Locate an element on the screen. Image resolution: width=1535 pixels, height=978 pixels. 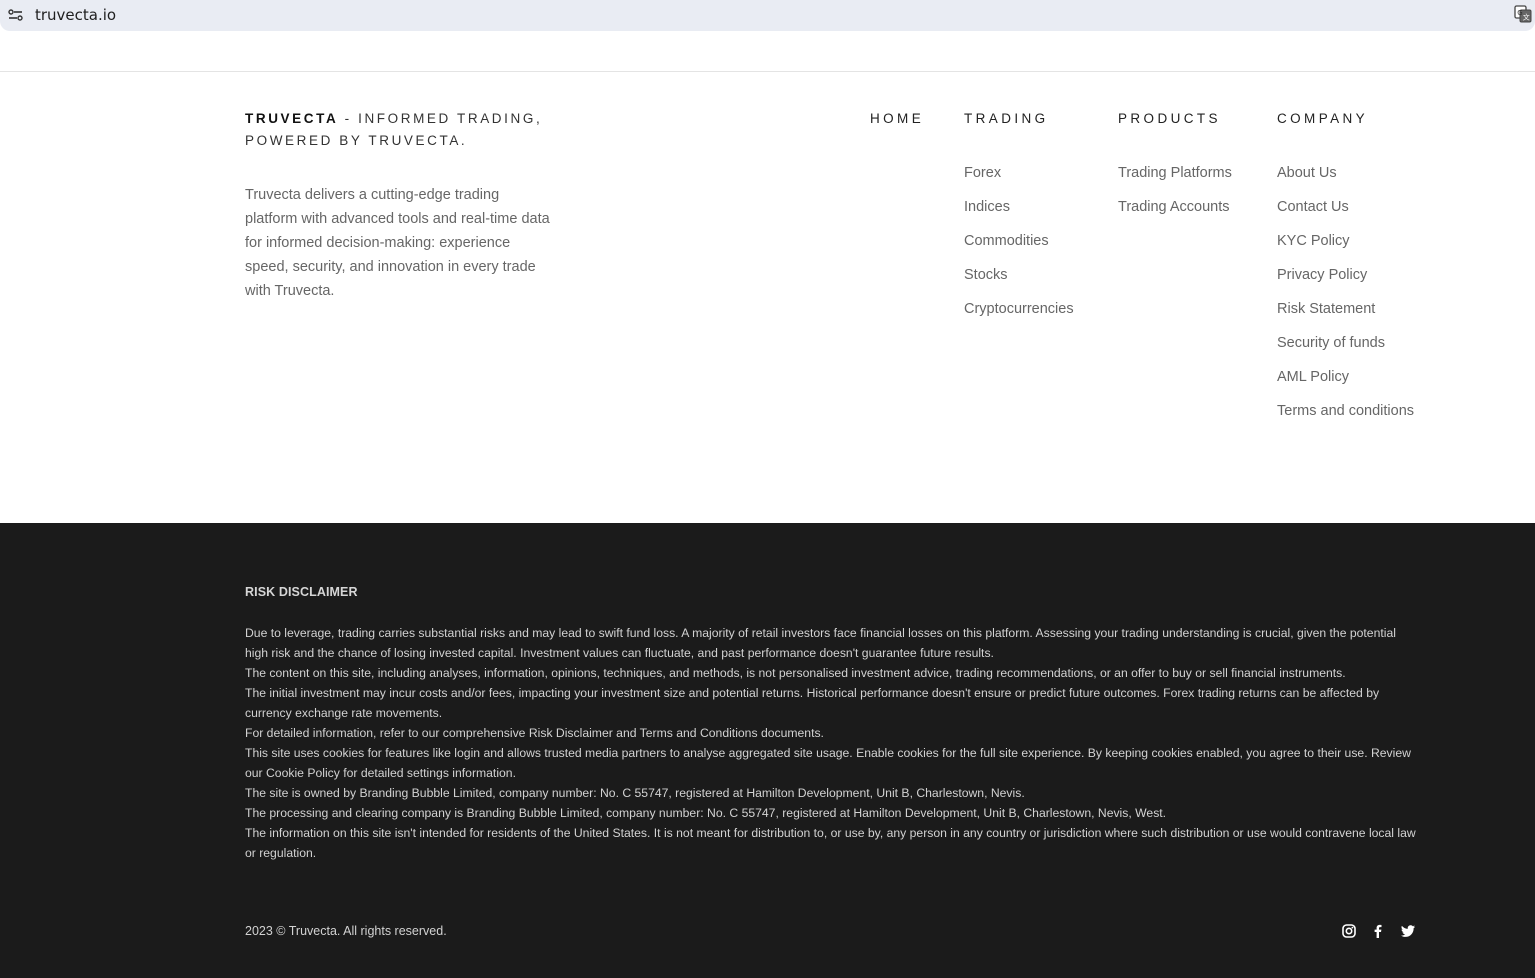
tune-icon is located at coordinates (15, 15).